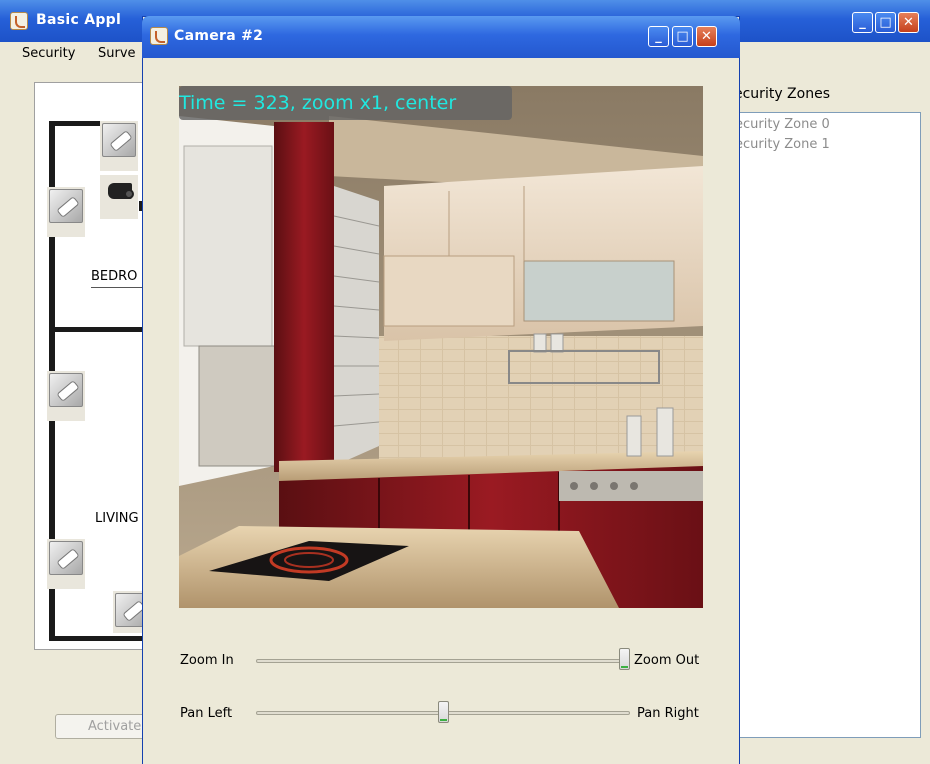 This screenshot has height=764, width=930. I want to click on zoom-out-label: Zoom Out, so click(667, 660).